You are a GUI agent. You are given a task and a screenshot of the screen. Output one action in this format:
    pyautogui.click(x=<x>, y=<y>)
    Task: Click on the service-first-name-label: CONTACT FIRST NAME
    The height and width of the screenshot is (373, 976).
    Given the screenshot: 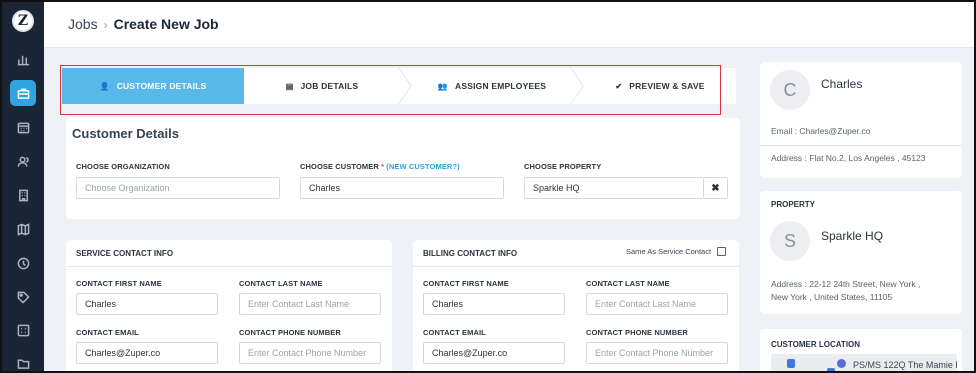 What is the action you would take?
    pyautogui.click(x=119, y=283)
    